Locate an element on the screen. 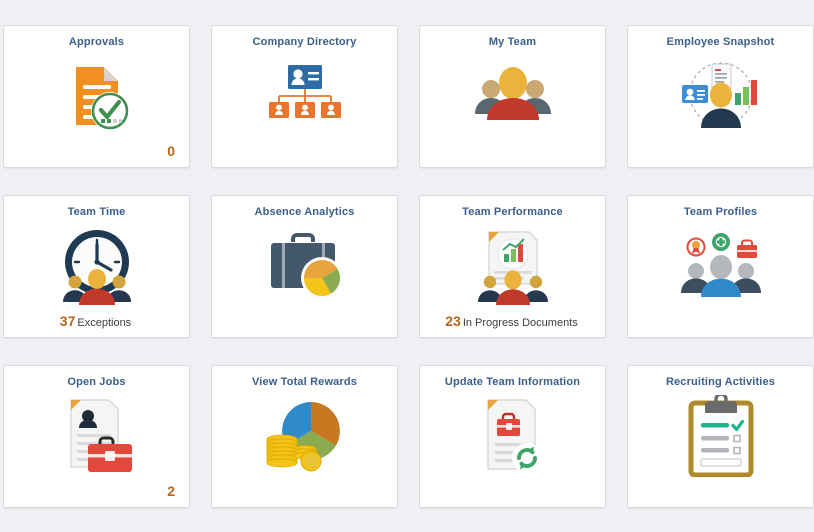  tile-title: Company Directory is located at coordinates (304, 42).